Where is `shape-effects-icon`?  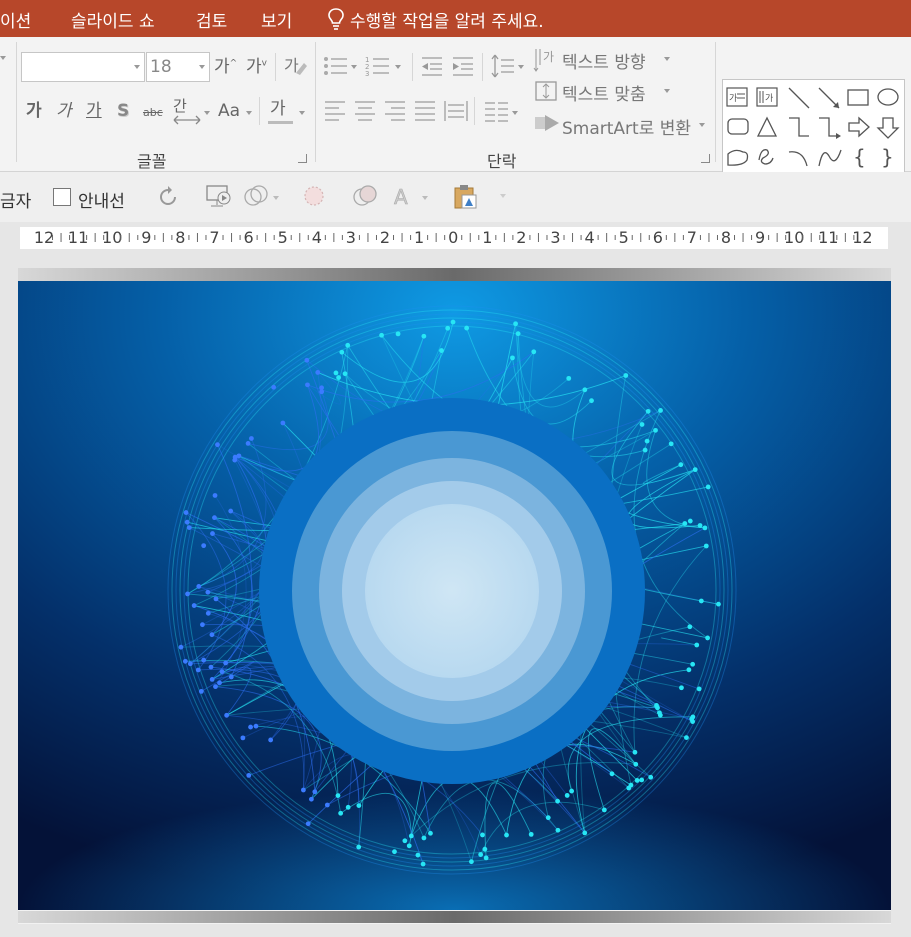
shape-effects-icon is located at coordinates (316, 196).